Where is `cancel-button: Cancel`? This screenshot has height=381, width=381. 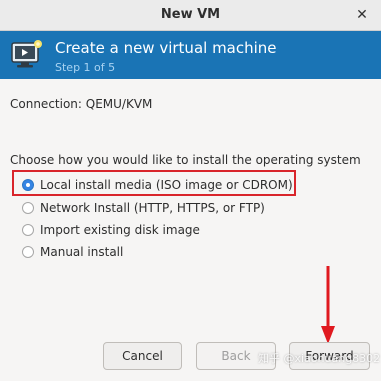
cancel-button: Cancel is located at coordinates (142, 356).